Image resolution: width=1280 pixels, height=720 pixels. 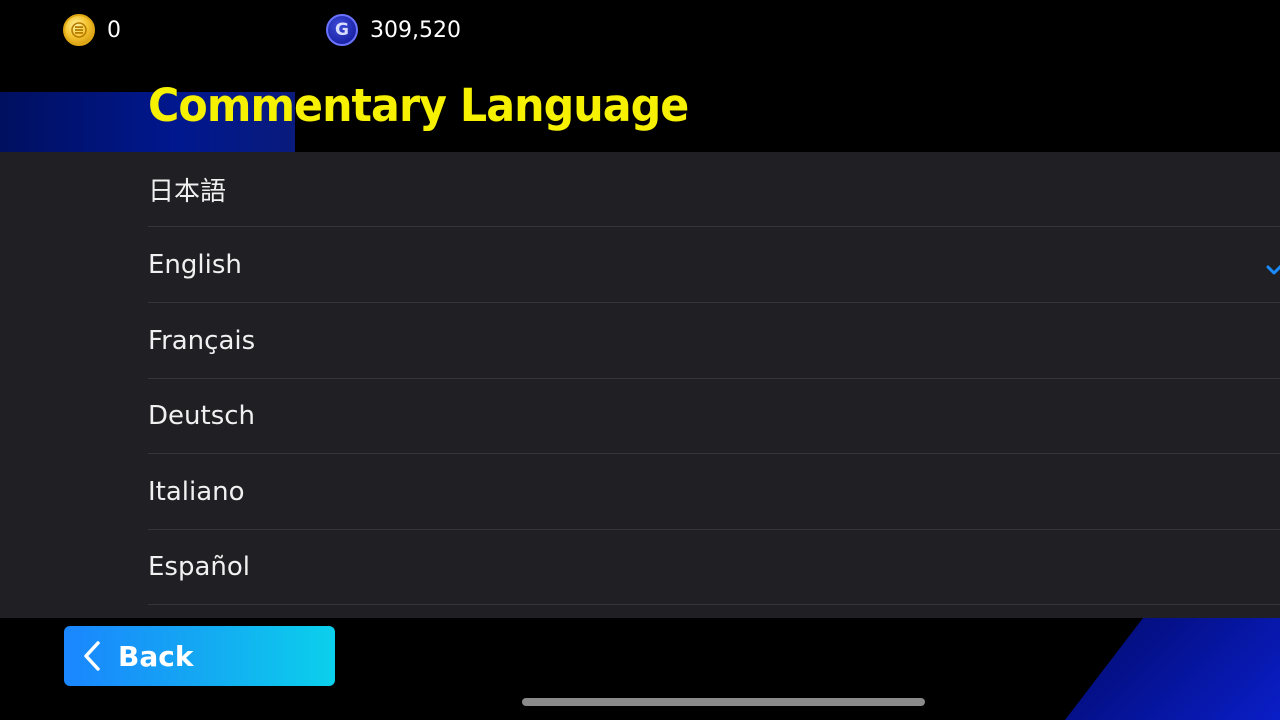 I want to click on chevron-left-icon, so click(x=92, y=656).